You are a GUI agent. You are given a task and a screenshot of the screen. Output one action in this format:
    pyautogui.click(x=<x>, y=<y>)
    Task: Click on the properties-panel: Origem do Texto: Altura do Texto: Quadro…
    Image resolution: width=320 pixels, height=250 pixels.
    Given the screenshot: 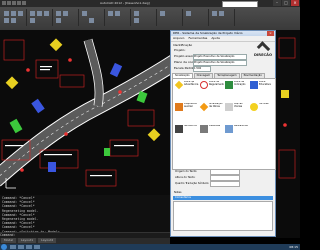 What is the action you would take?
    pyautogui.click(x=223, y=178)
    